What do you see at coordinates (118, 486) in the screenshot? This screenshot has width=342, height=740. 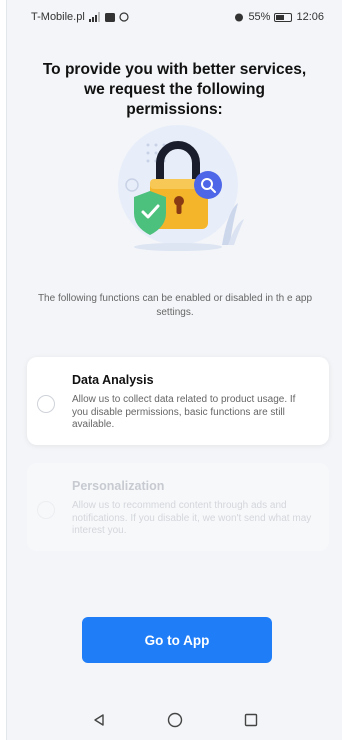 I see `personalization-title: Personalization` at bounding box center [118, 486].